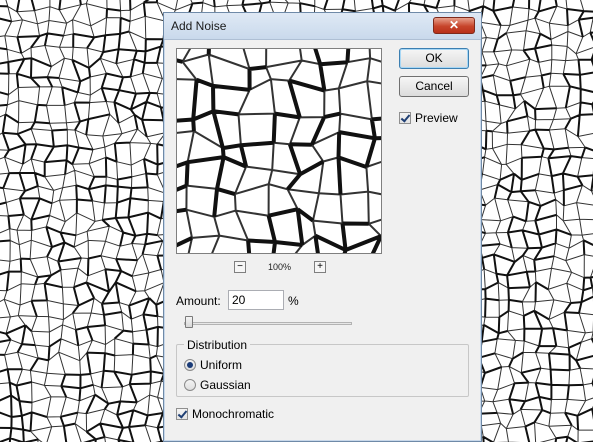  I want to click on minus-icon: −, so click(240, 266).